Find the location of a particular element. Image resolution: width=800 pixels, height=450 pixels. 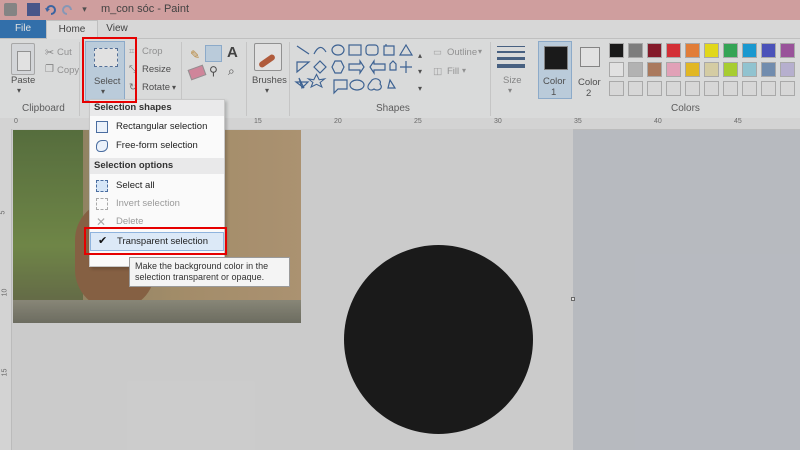

ruler-tick-label: 0 is located at coordinates (16, 121).